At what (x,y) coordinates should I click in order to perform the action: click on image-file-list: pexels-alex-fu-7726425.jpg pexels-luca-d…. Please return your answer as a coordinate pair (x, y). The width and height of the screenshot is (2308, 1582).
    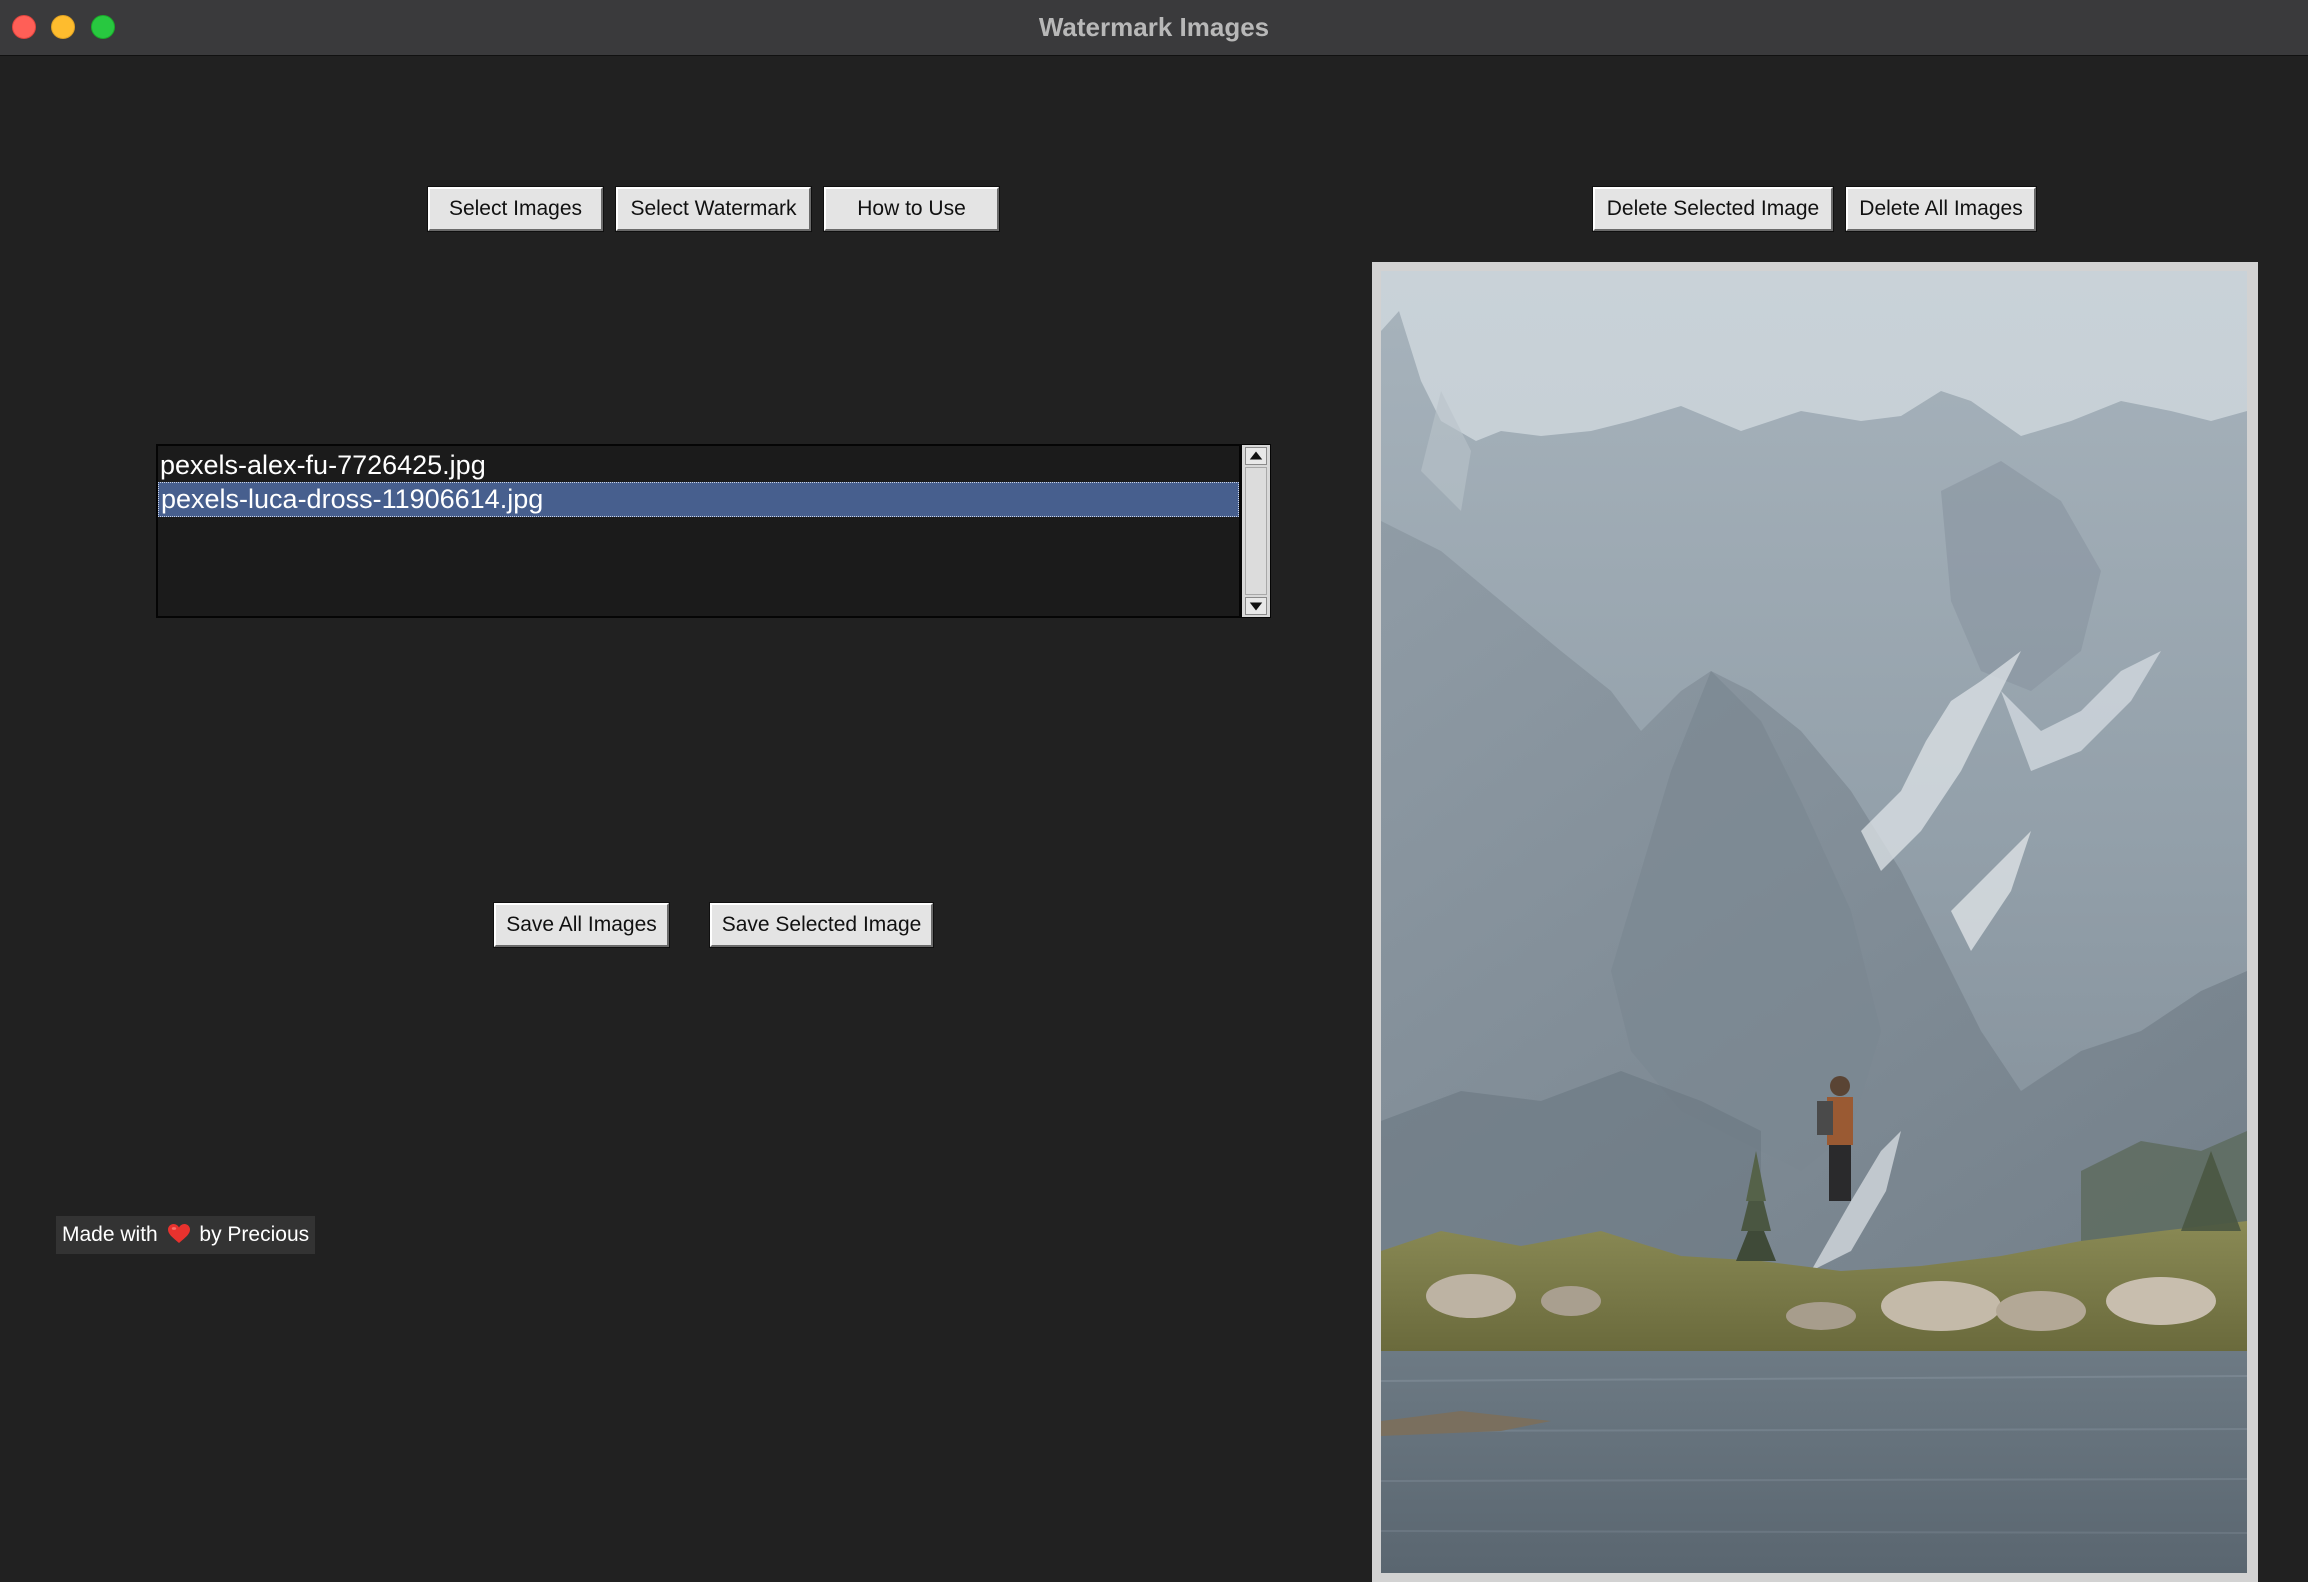
    Looking at the image, I should click on (698, 531).